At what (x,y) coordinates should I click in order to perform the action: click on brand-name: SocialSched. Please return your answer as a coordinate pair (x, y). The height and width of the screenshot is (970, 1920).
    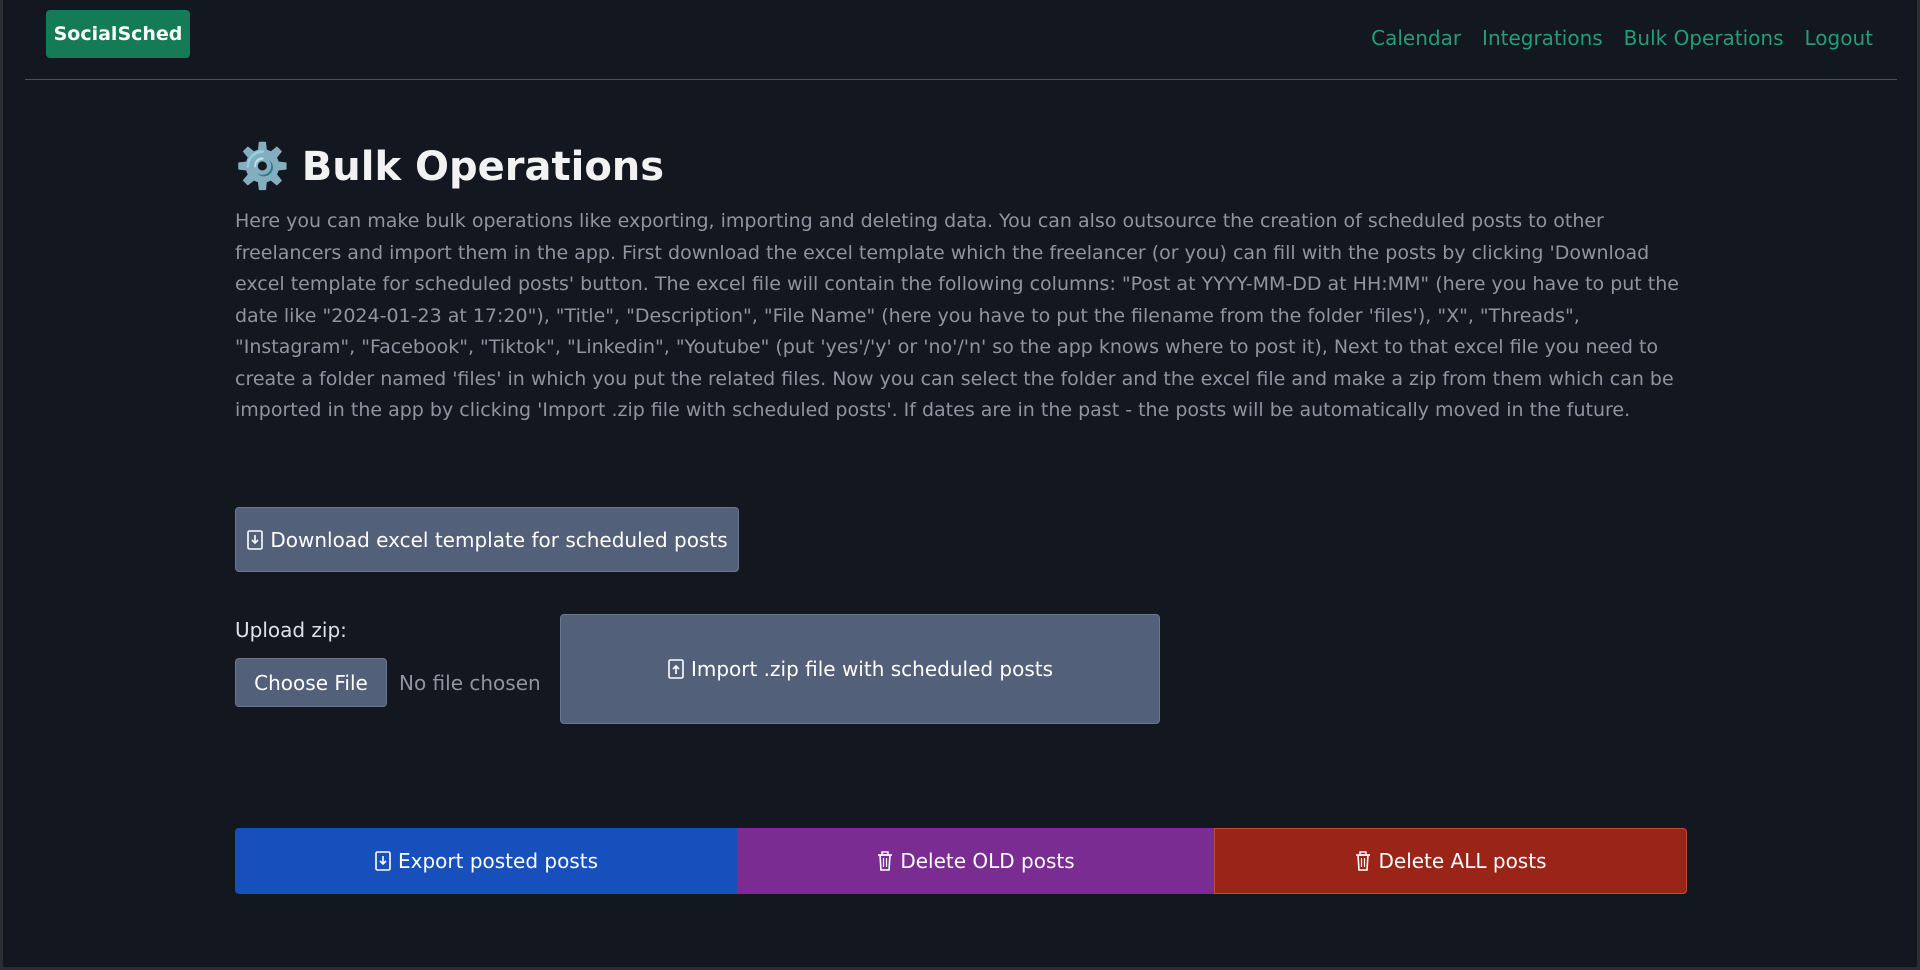
    Looking at the image, I should click on (118, 34).